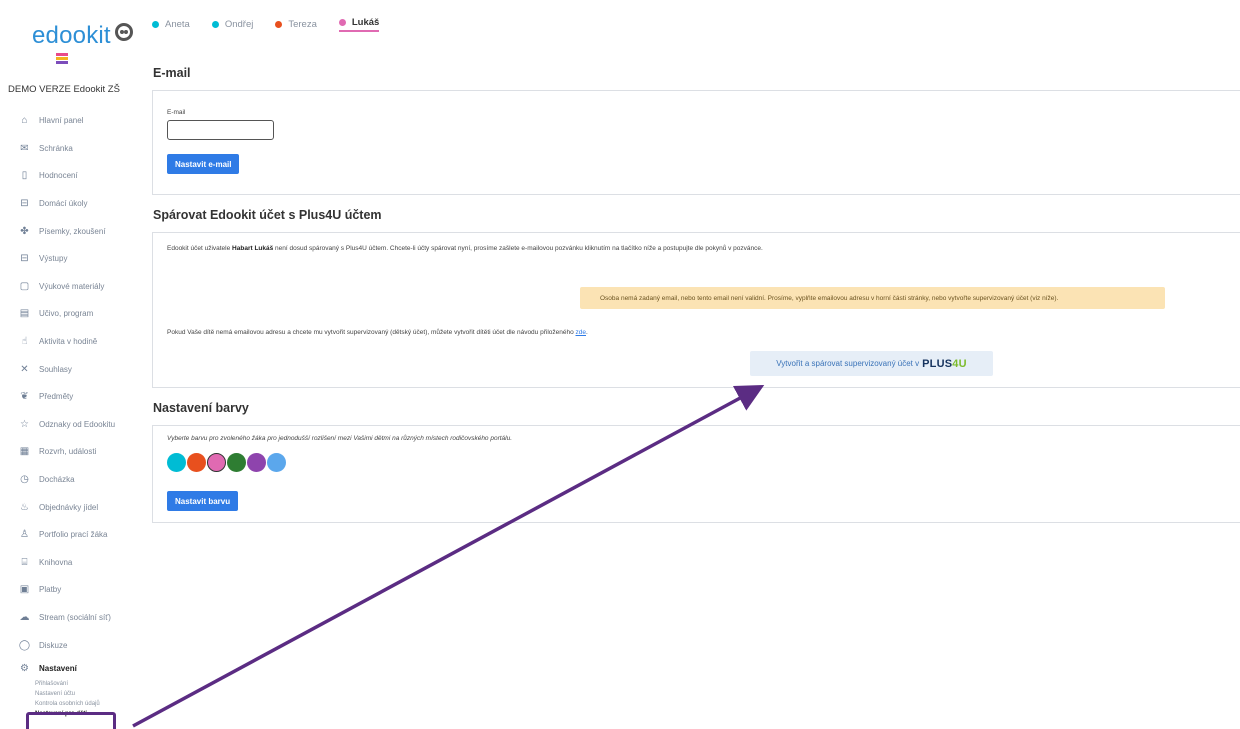  Describe the element at coordinates (70, 704) in the screenshot. I see `sidebar-sub-kontrola-udaju: Kontrola osobních údajů` at that location.